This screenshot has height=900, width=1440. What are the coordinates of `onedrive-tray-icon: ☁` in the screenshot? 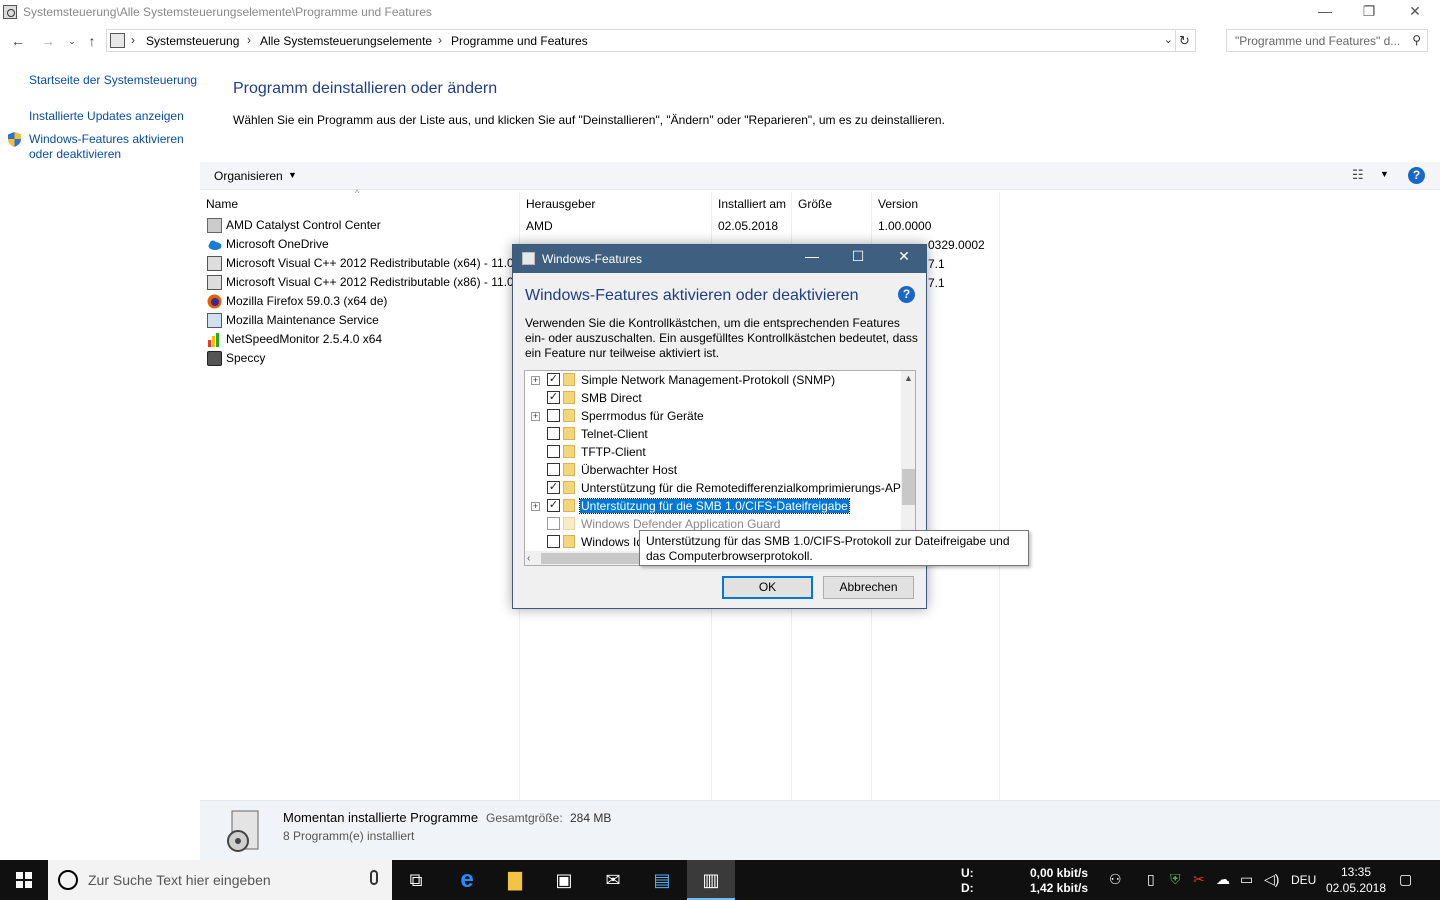 It's located at (1223, 879).